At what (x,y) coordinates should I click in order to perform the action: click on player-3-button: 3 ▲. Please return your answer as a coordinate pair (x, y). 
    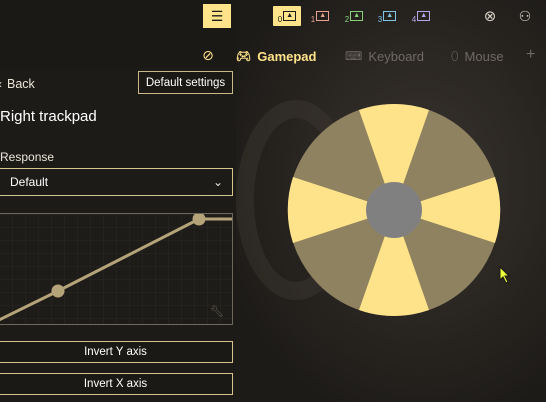
    Looking at the image, I should click on (387, 16).